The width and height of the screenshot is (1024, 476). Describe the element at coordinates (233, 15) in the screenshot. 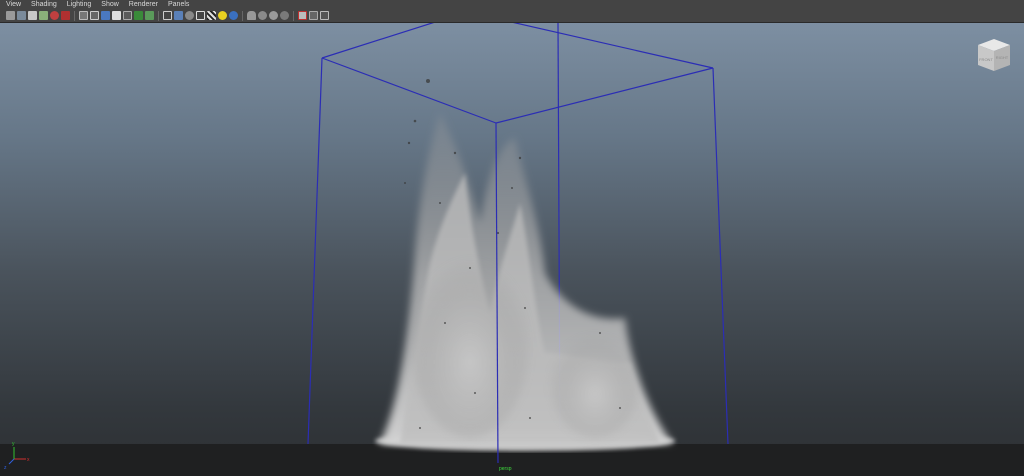

I see `shadows-icon` at that location.